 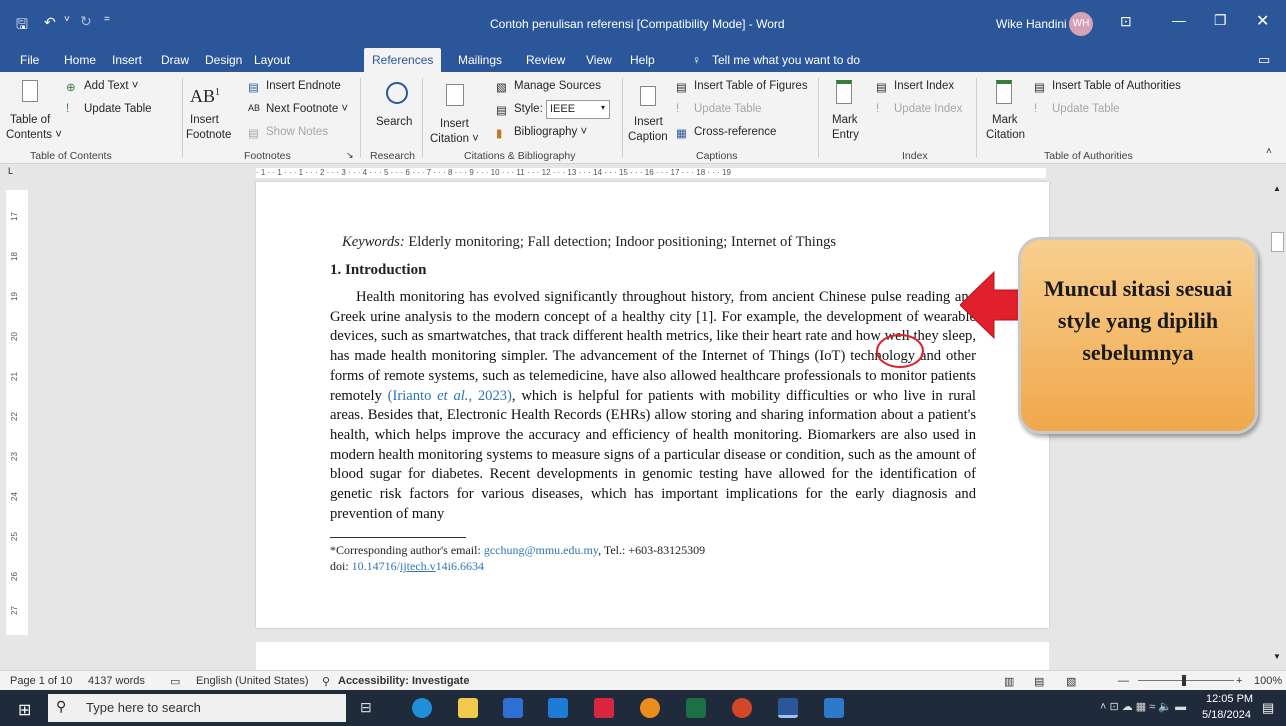 What do you see at coordinates (845, 120) in the screenshot?
I see `mark-entry-button: Mark` at bounding box center [845, 120].